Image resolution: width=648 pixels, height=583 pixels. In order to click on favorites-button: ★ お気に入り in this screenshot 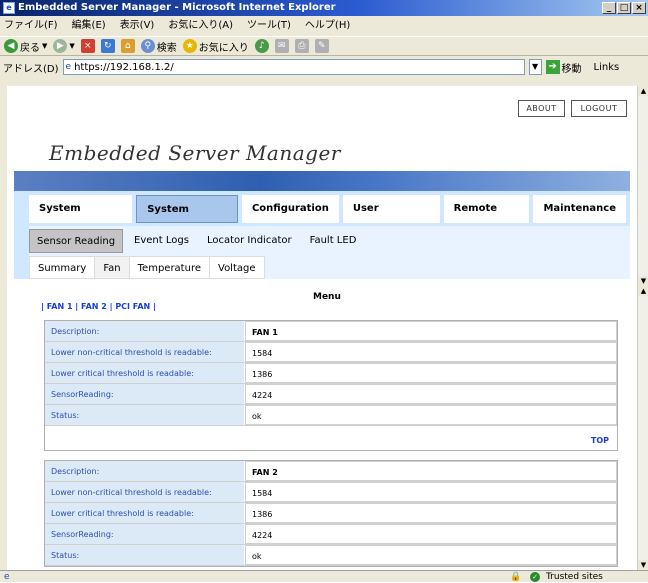, I will do `click(215, 46)`.